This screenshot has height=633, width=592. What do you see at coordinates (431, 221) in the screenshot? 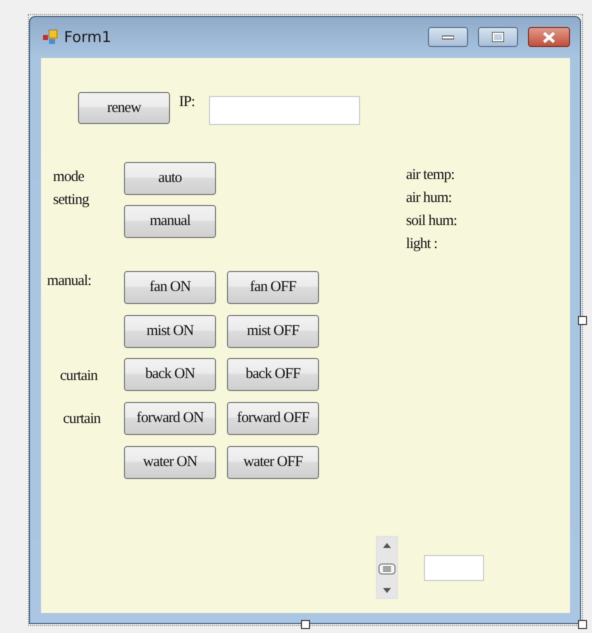
I see `form-label: soil hum:` at bounding box center [431, 221].